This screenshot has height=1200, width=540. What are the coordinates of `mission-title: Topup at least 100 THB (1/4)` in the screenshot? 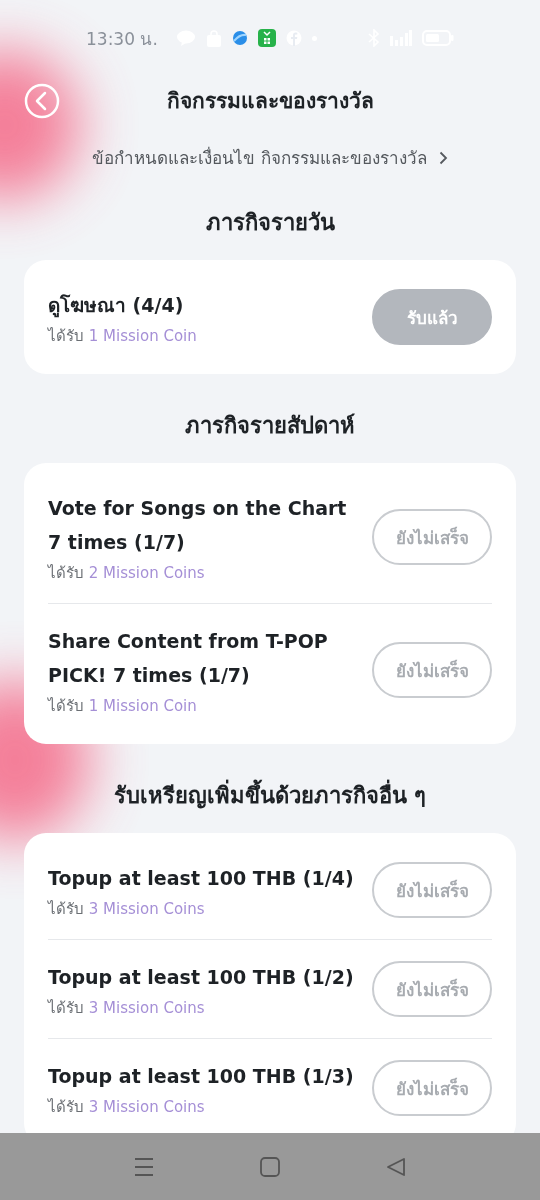 It's located at (201, 878).